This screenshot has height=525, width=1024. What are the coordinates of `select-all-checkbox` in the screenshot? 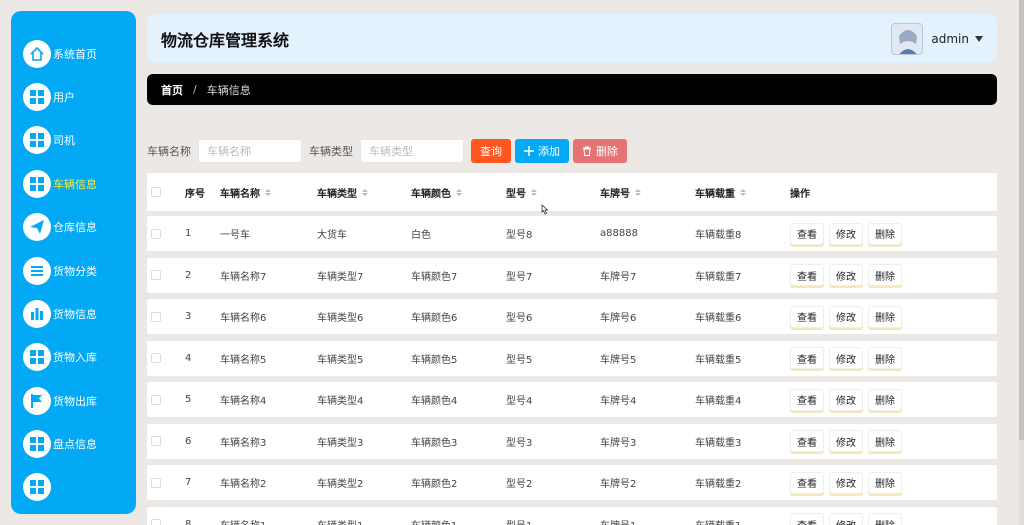 It's located at (156, 192).